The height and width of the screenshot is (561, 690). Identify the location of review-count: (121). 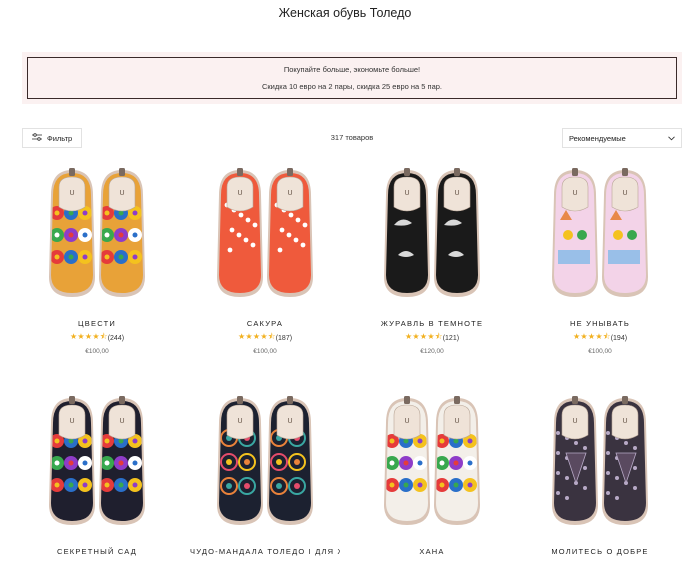
(451, 338).